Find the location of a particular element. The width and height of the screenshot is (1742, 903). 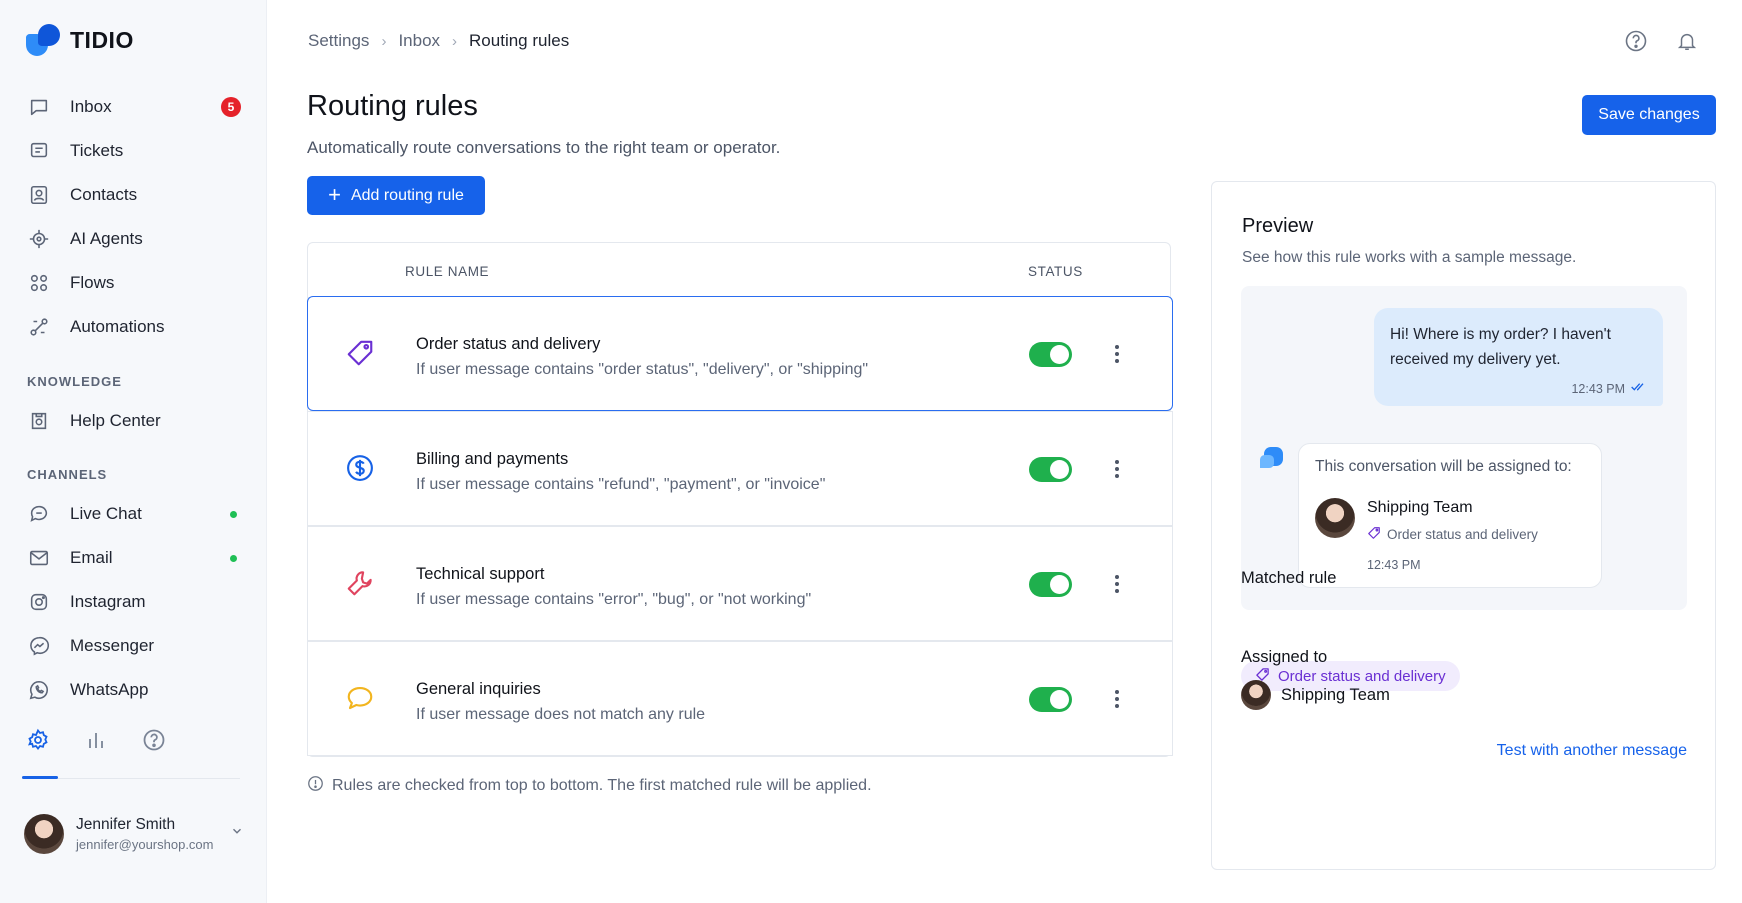

sidebar-item-flows: Flows is located at coordinates (133, 283).